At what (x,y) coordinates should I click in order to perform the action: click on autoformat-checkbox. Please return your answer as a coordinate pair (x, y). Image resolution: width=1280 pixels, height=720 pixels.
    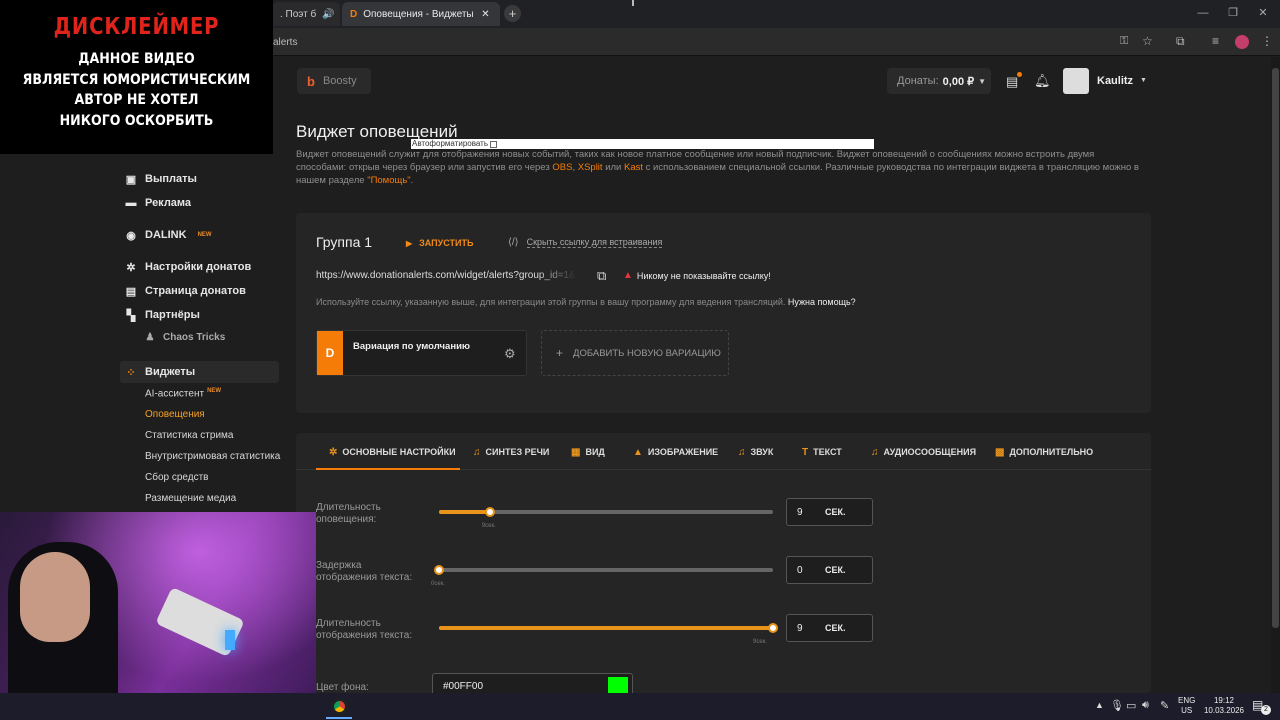
    Looking at the image, I should click on (493, 144).